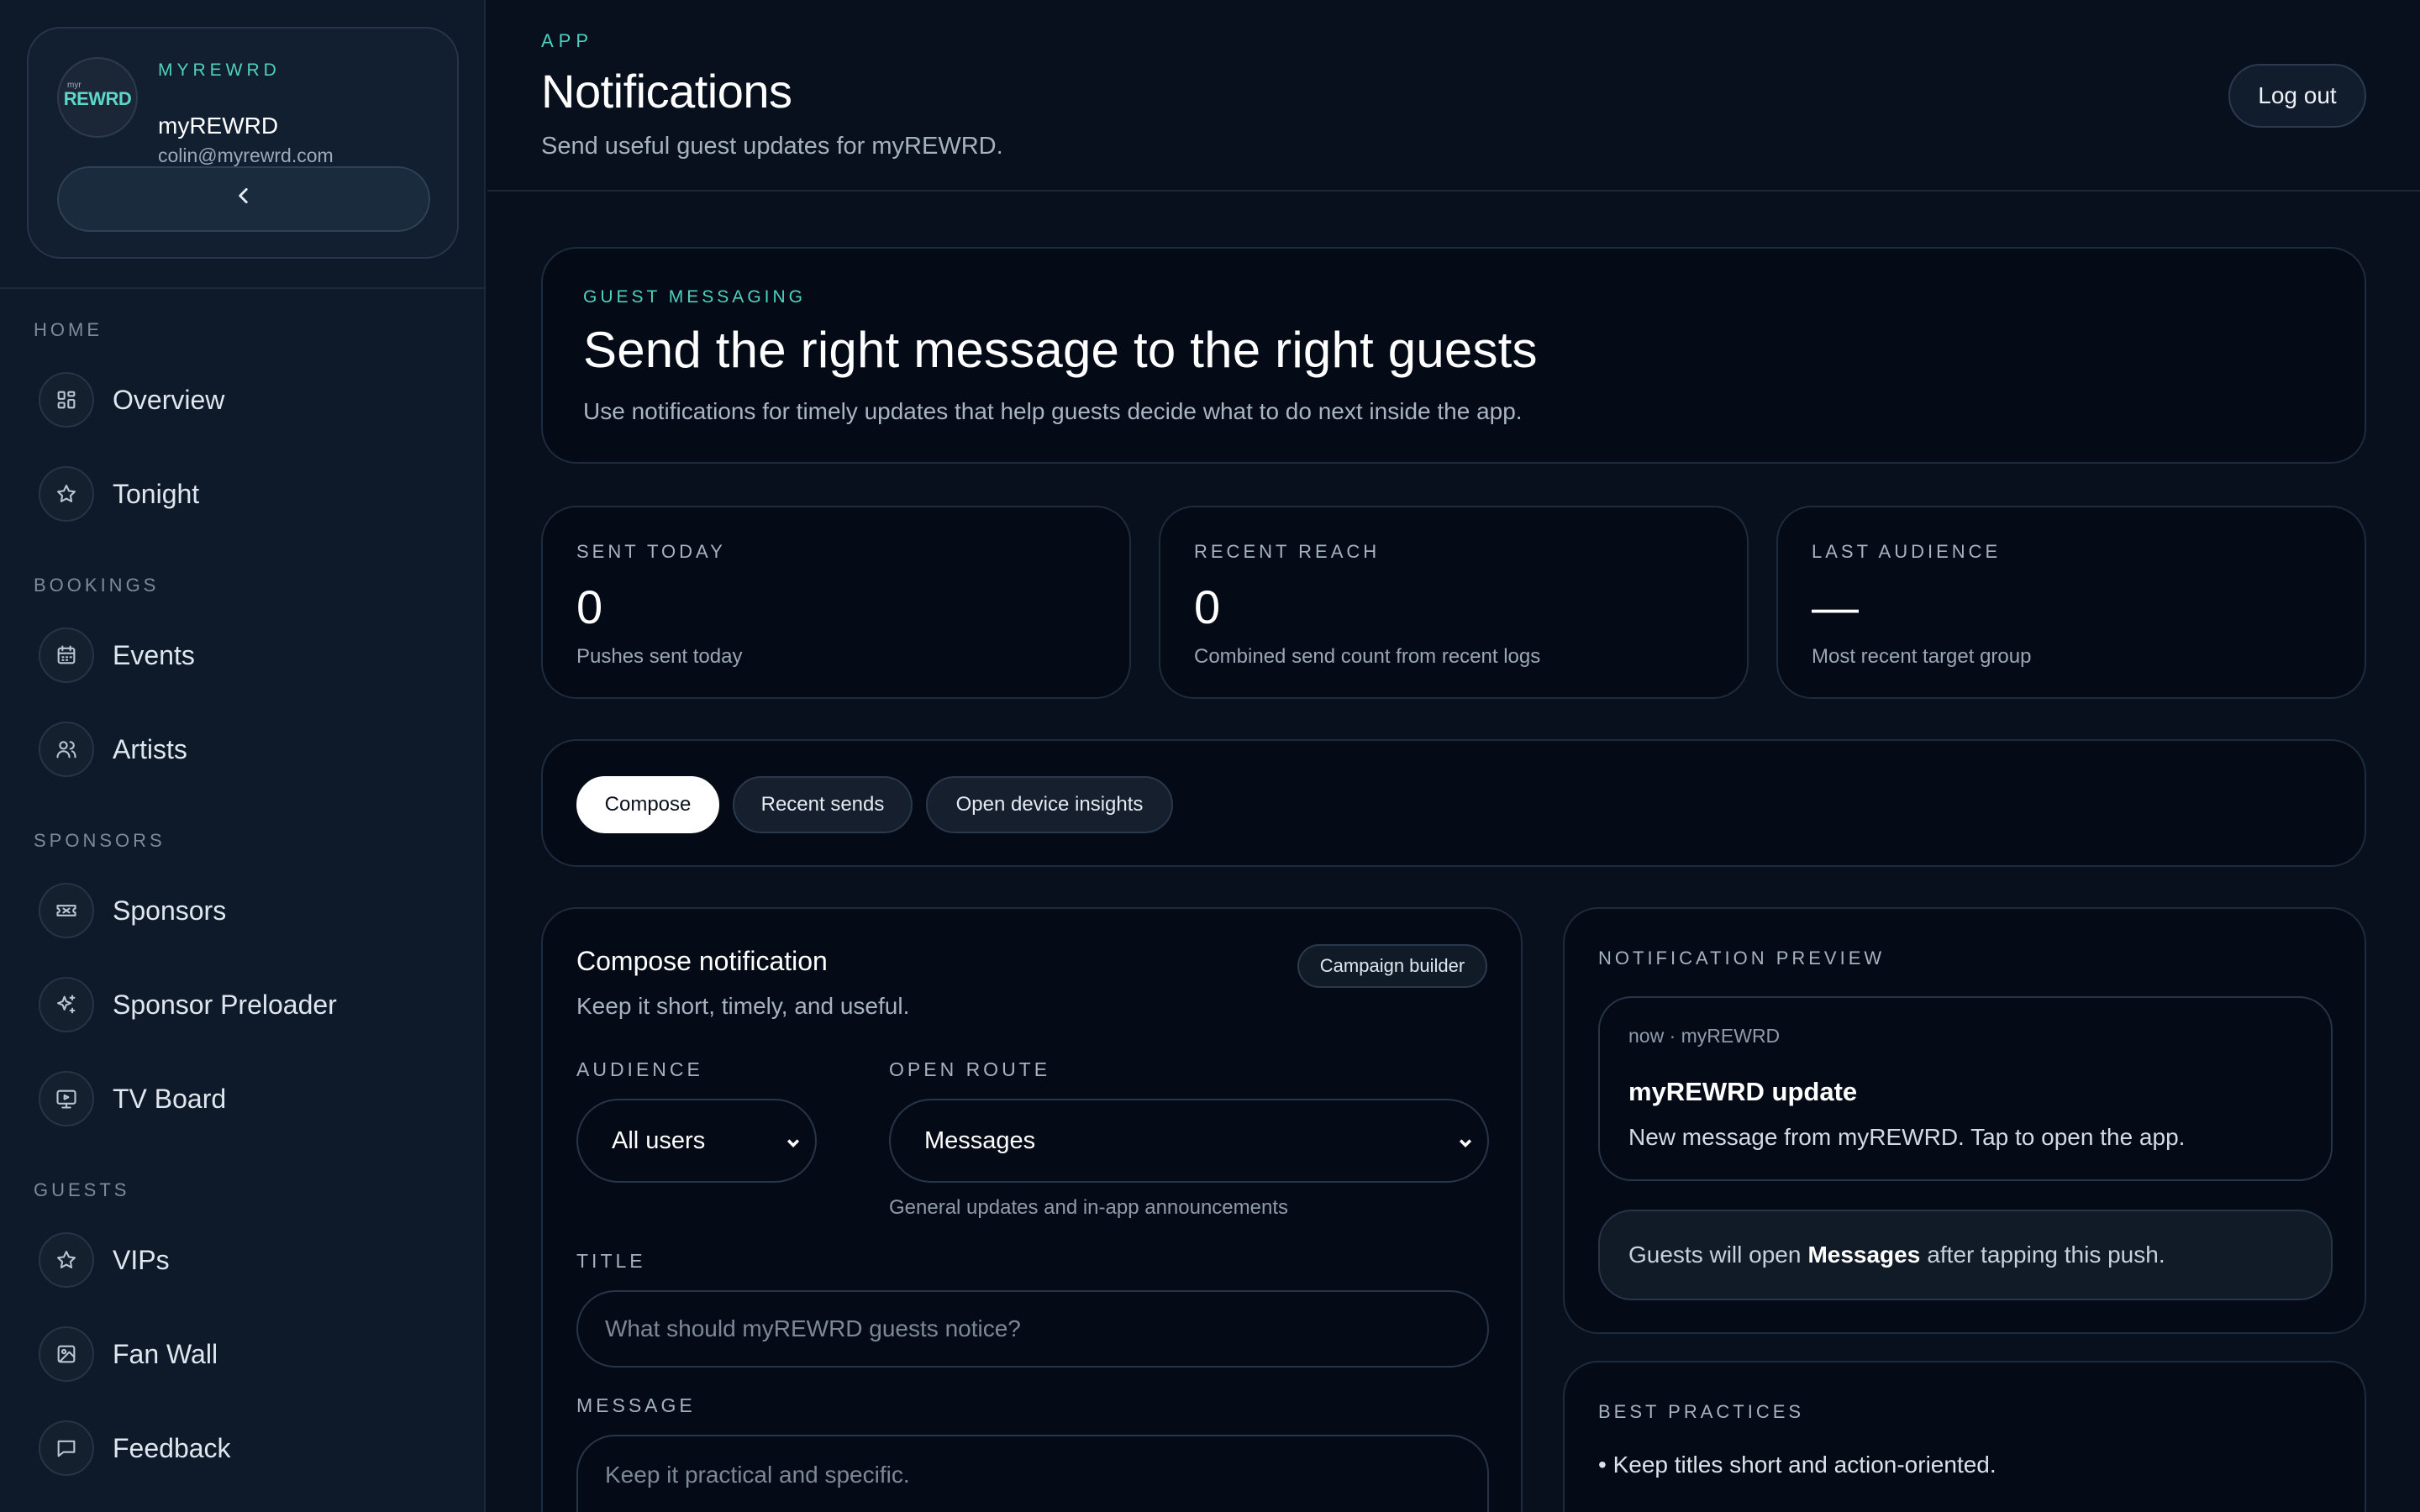 The image size is (2420, 1512). What do you see at coordinates (68, 329) in the screenshot?
I see `nav-section-home: HOME` at bounding box center [68, 329].